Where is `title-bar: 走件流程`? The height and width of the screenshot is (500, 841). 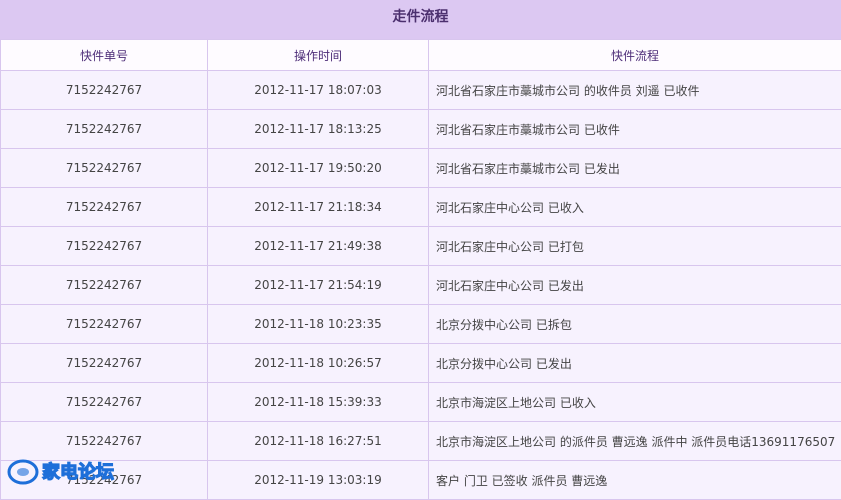 title-bar: 走件流程 is located at coordinates (420, 19).